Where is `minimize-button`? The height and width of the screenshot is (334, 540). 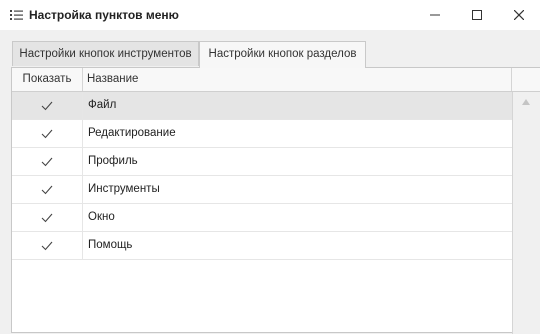
minimize-button is located at coordinates (435, 15).